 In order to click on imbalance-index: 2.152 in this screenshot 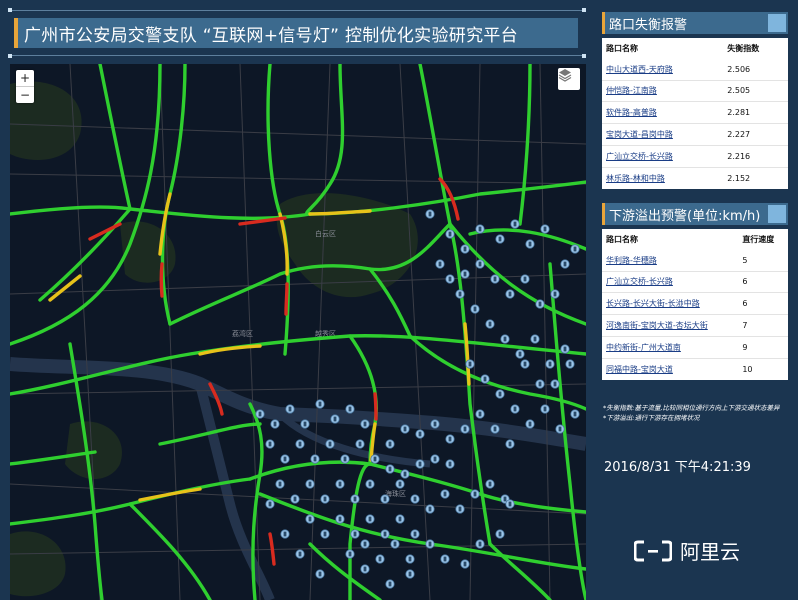, I will do `click(755, 177)`.